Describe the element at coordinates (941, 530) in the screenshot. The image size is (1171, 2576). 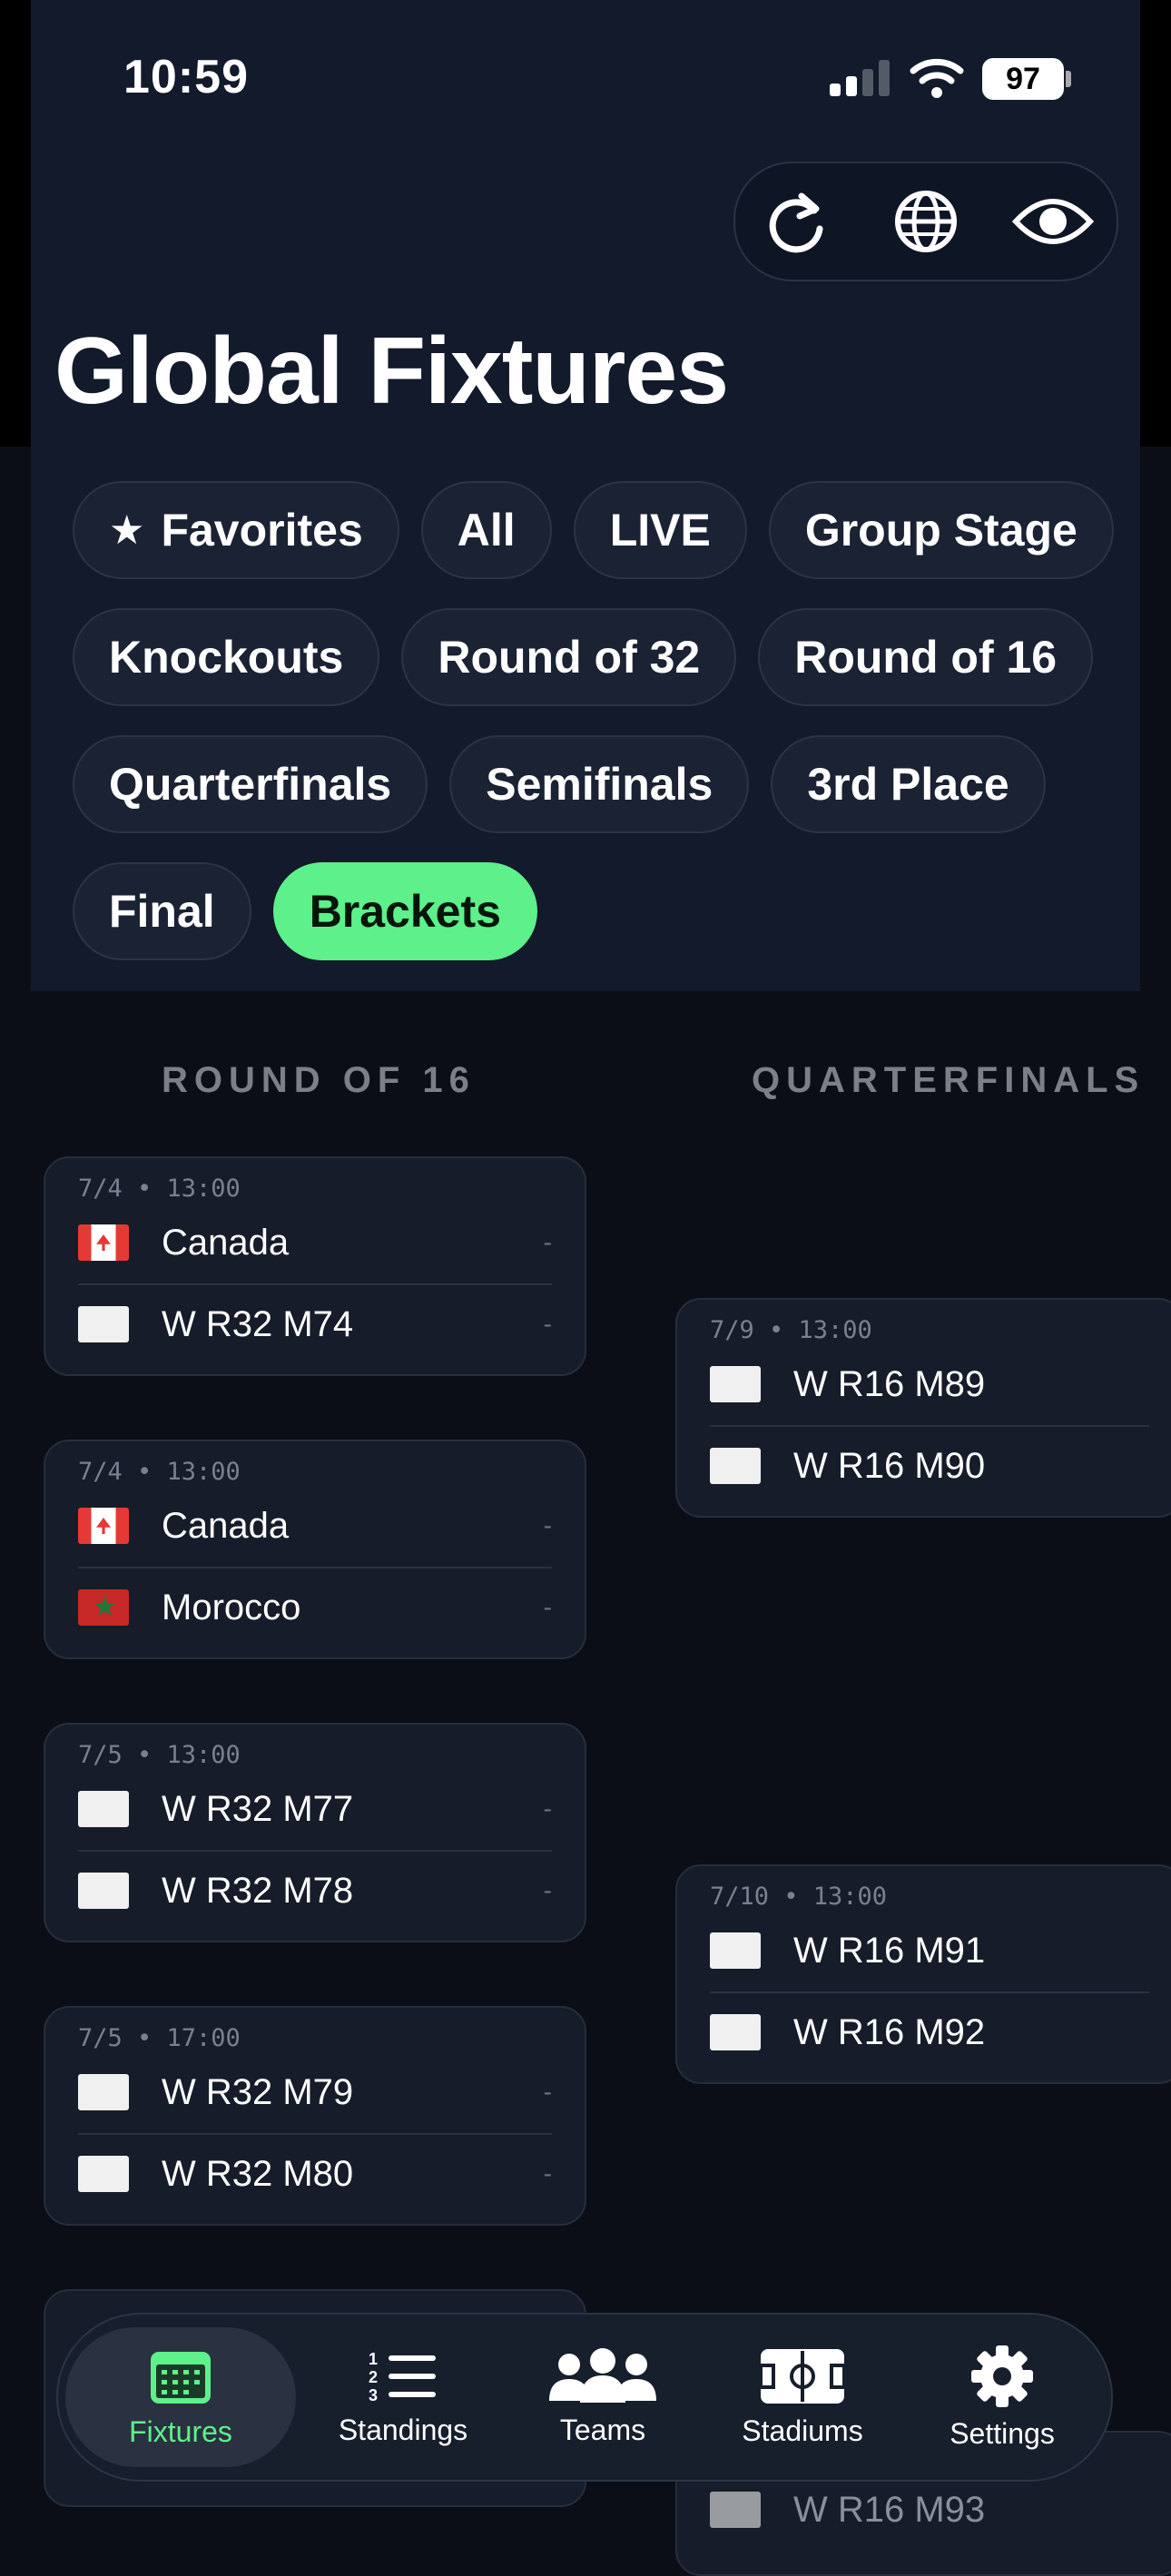
I see `chip-group-stage: Group Stage` at that location.